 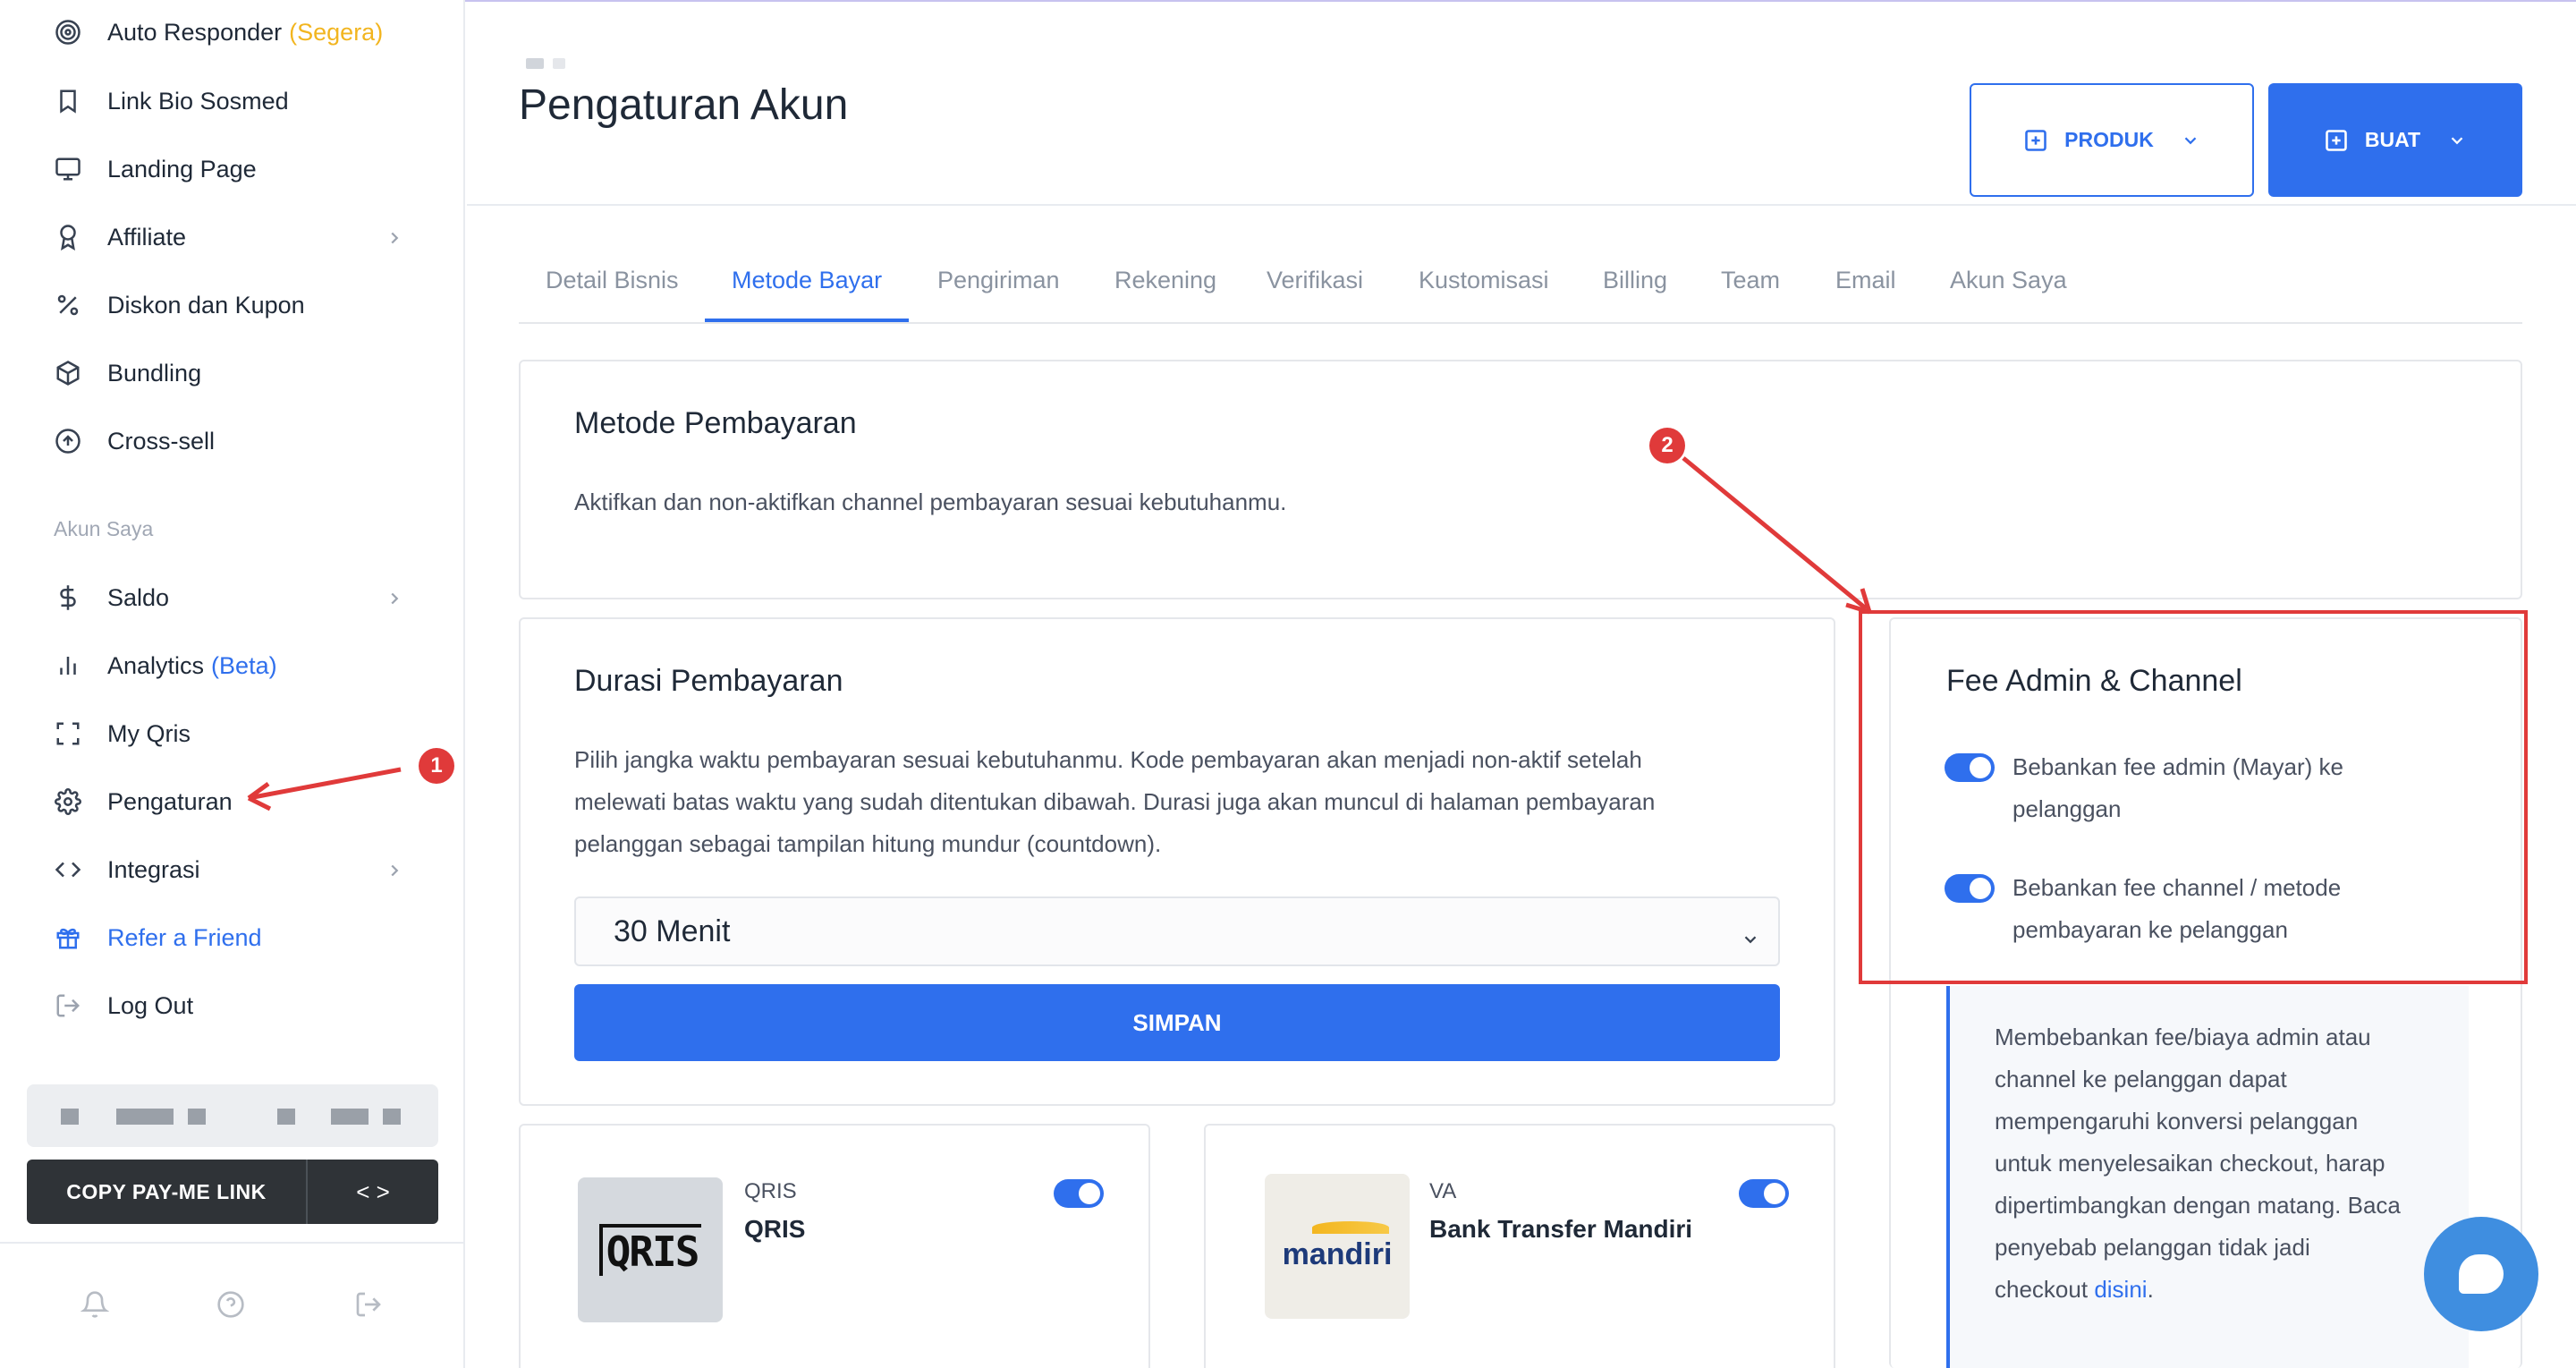 I want to click on arrow-up-circle-icon, so click(x=68, y=441).